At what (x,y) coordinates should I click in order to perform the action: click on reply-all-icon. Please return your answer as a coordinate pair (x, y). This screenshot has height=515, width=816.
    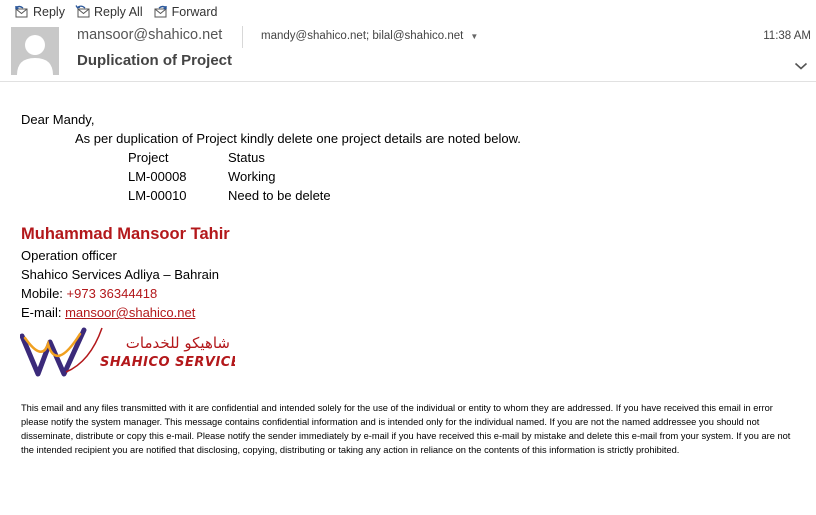
    Looking at the image, I should click on (83, 12).